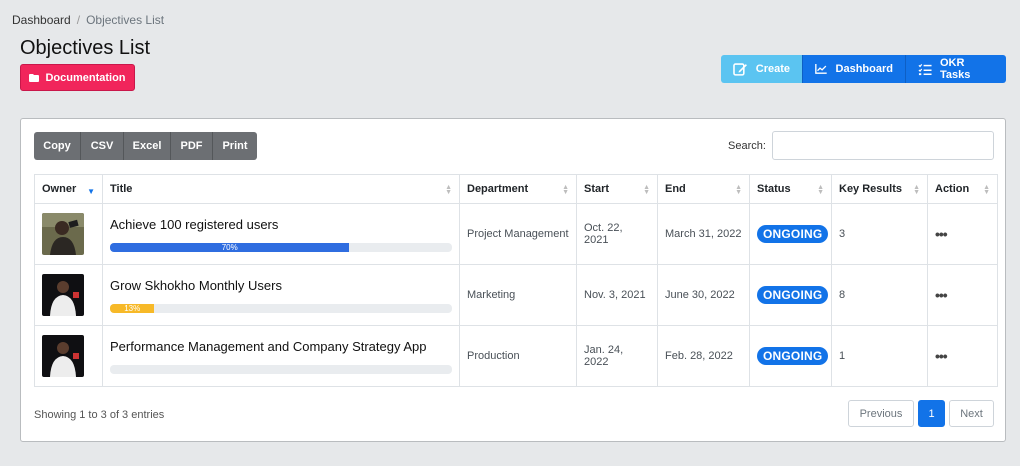 The width and height of the screenshot is (1020, 466). I want to click on task-list-icon, so click(925, 69).